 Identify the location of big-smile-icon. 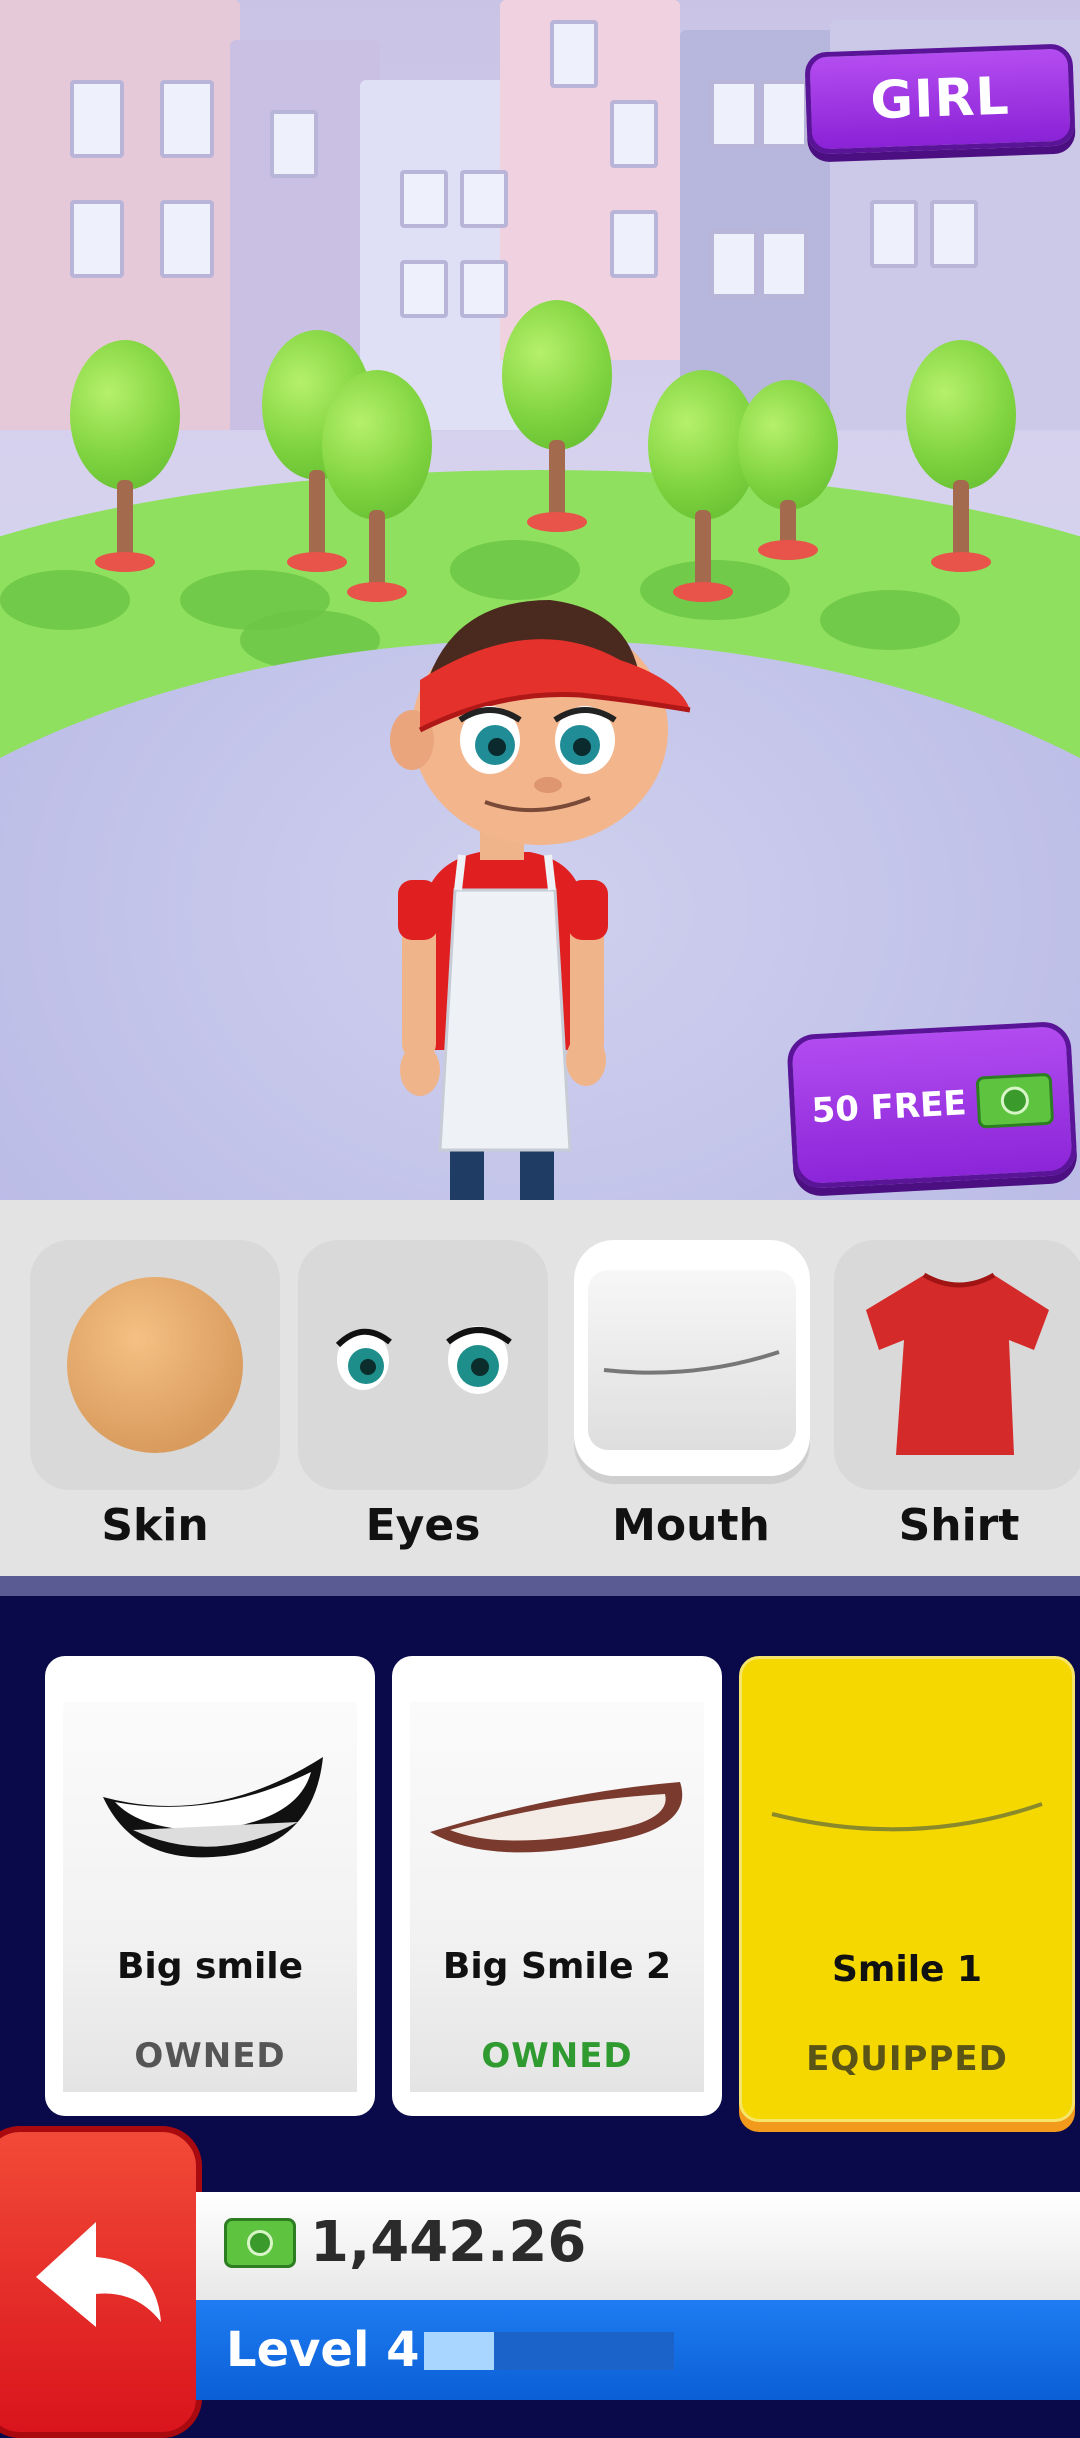
(213, 1807).